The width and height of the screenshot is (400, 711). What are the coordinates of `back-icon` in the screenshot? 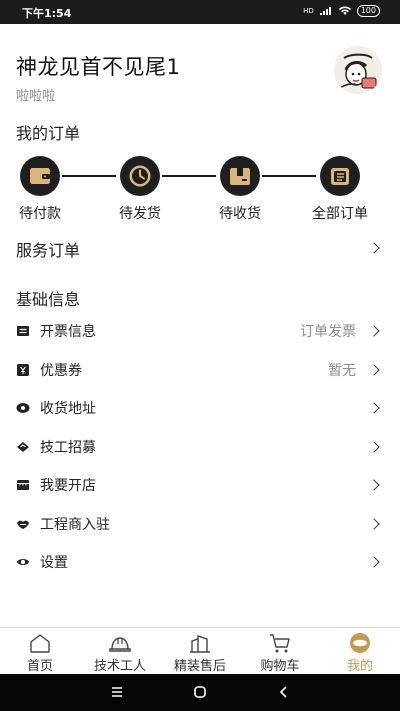 It's located at (284, 692).